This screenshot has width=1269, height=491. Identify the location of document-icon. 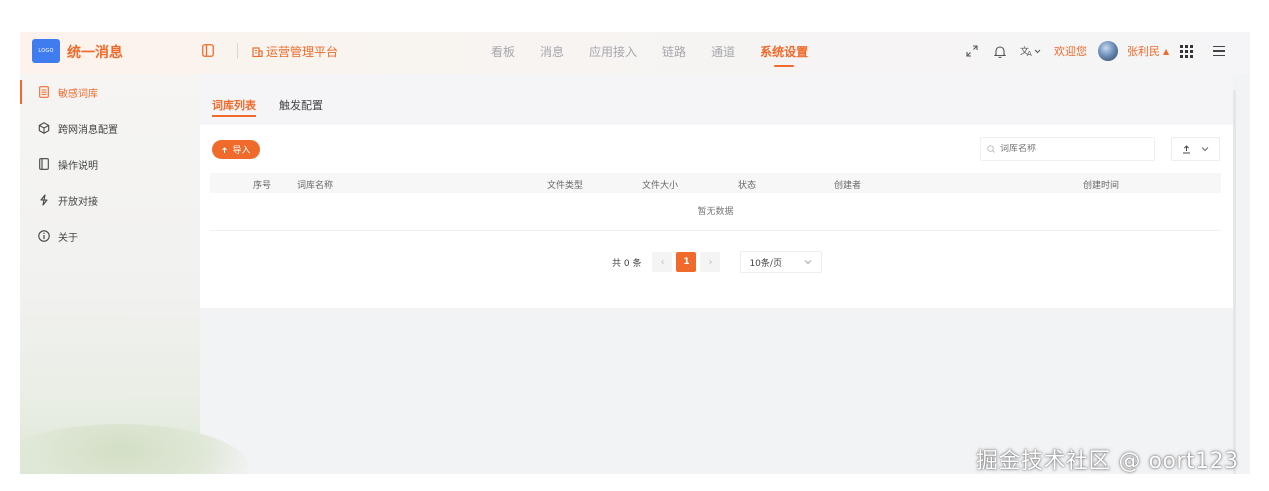
(44, 92).